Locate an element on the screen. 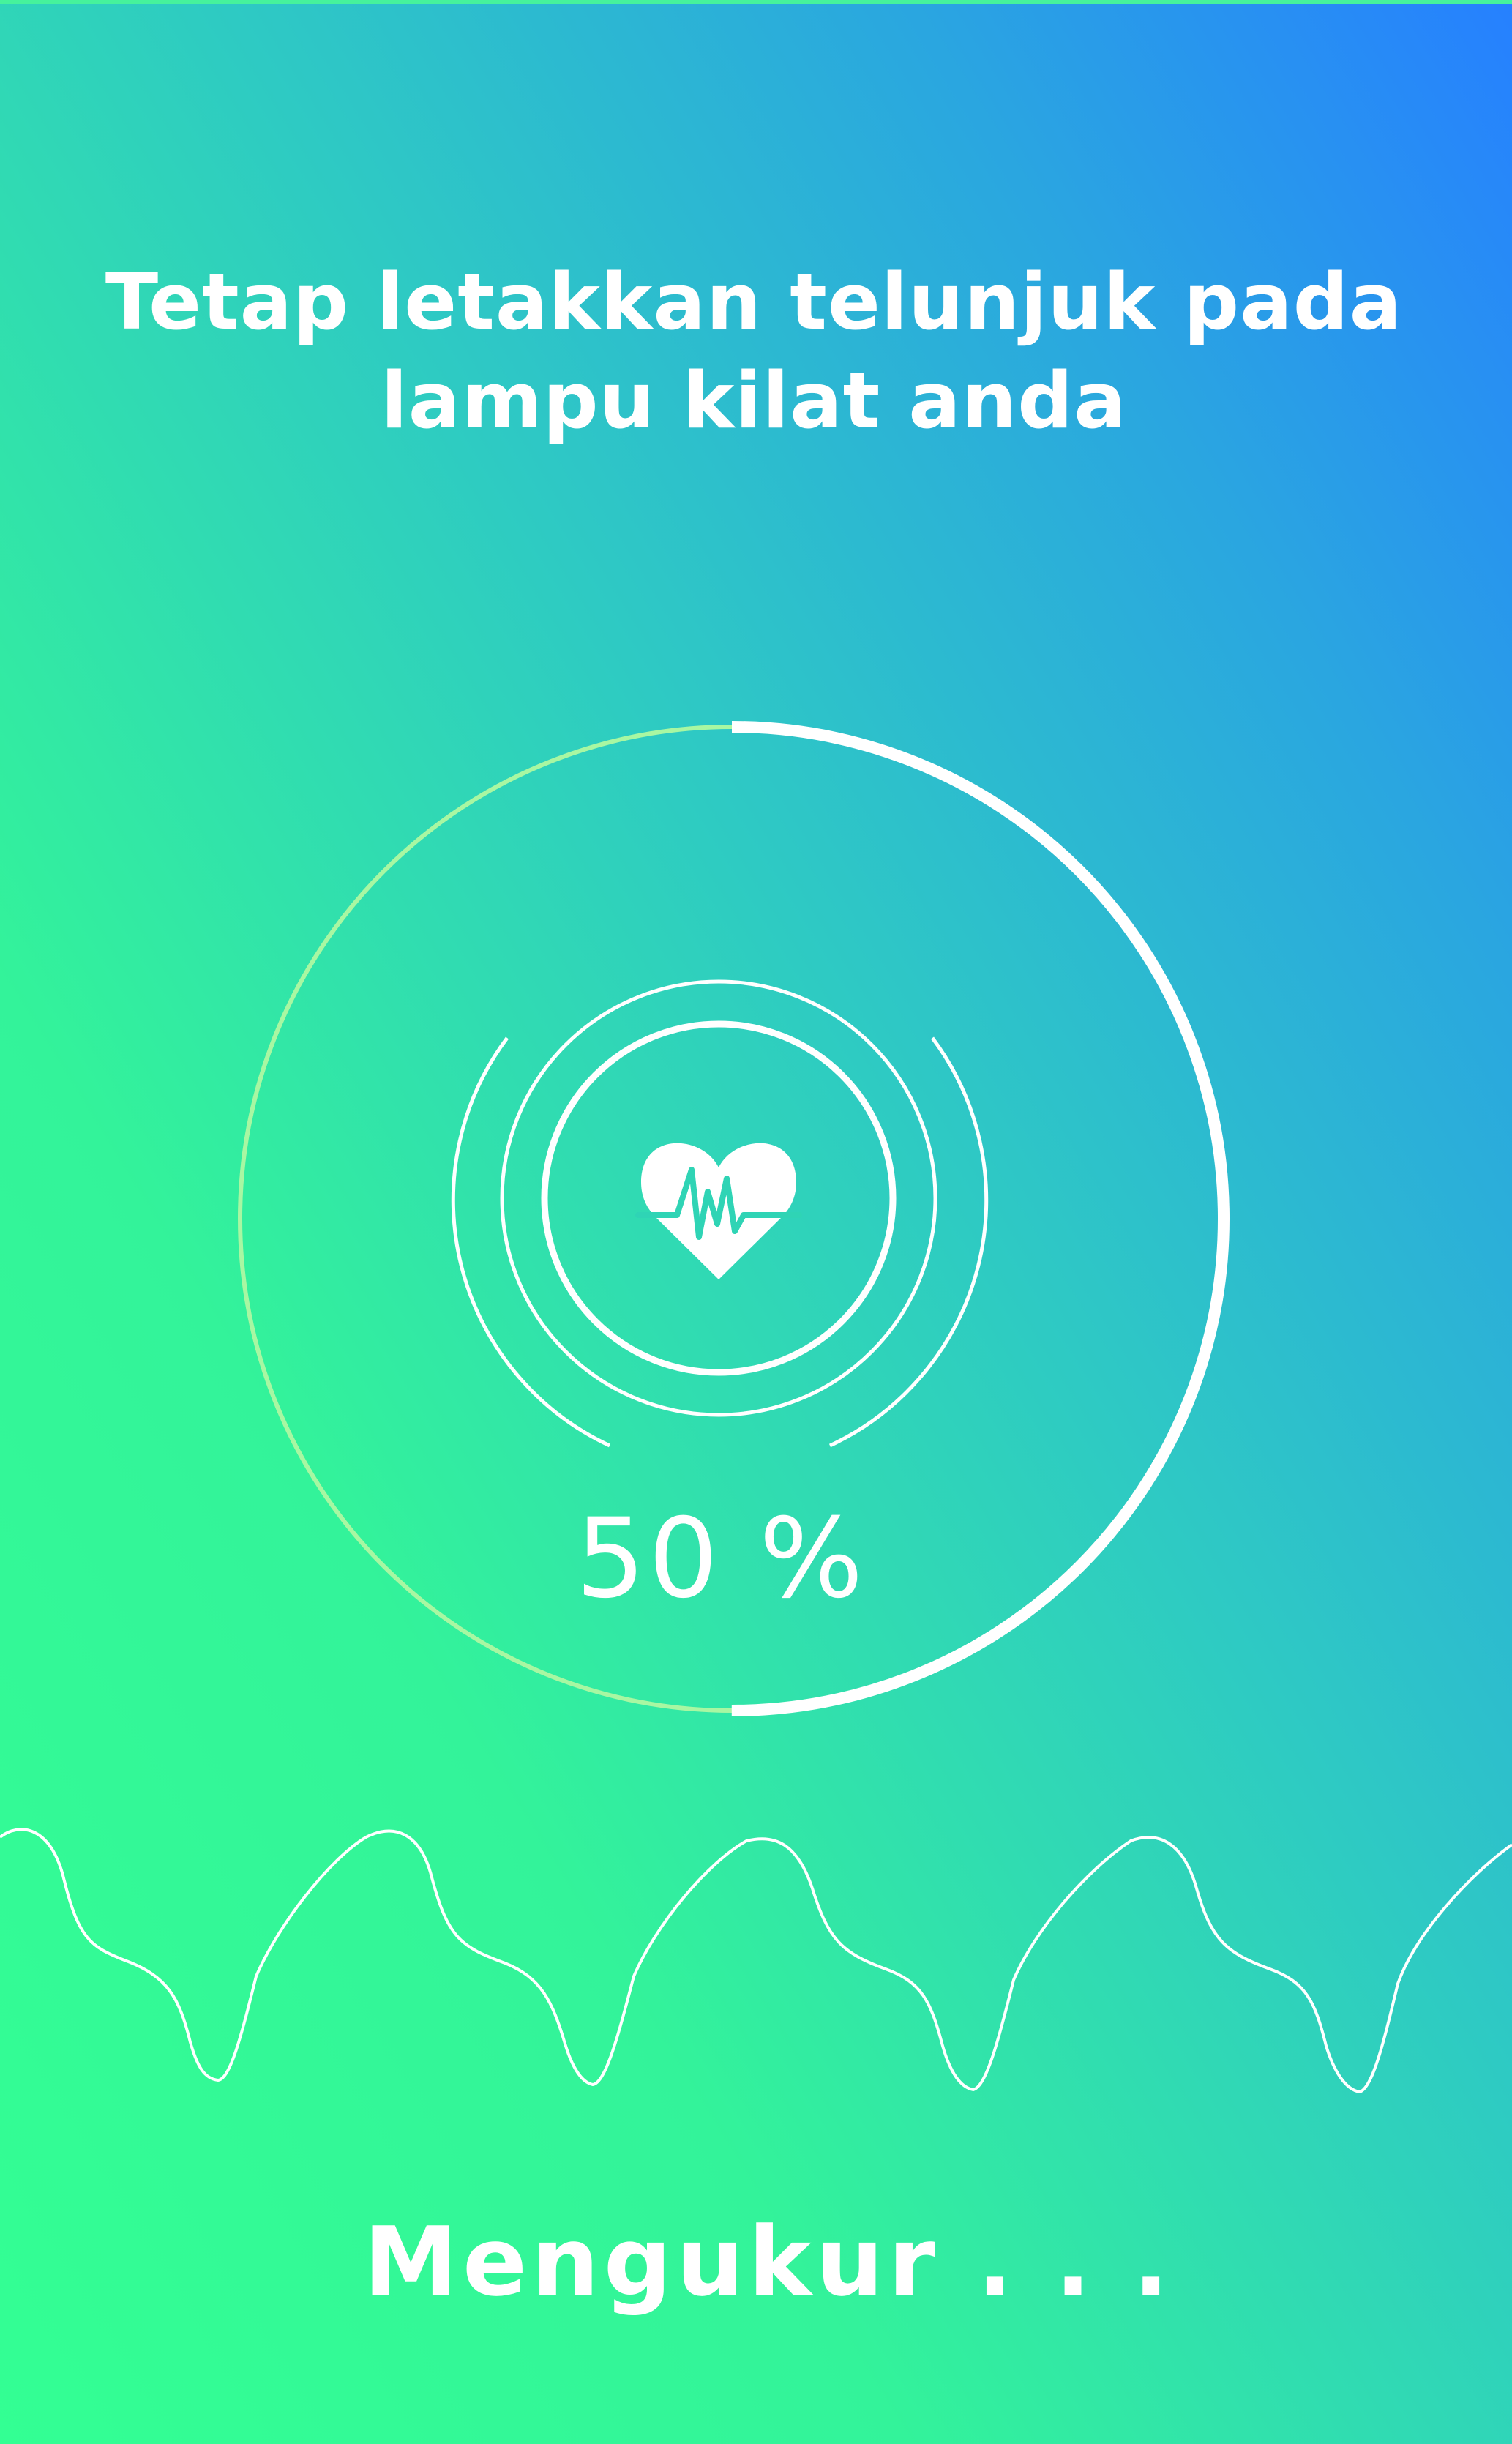 The height and width of the screenshot is (2444, 1512). pulse-waveform is located at coordinates (756, 1961).